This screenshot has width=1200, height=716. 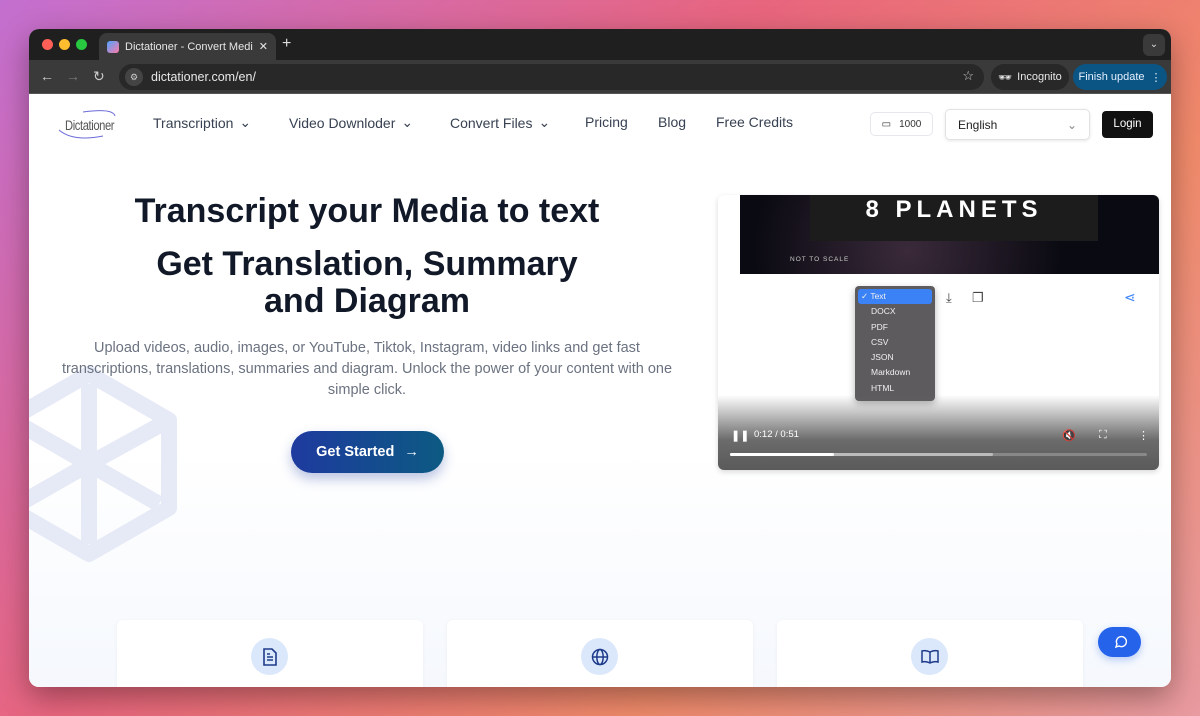 I want to click on back-button: ←, so click(x=47, y=76).